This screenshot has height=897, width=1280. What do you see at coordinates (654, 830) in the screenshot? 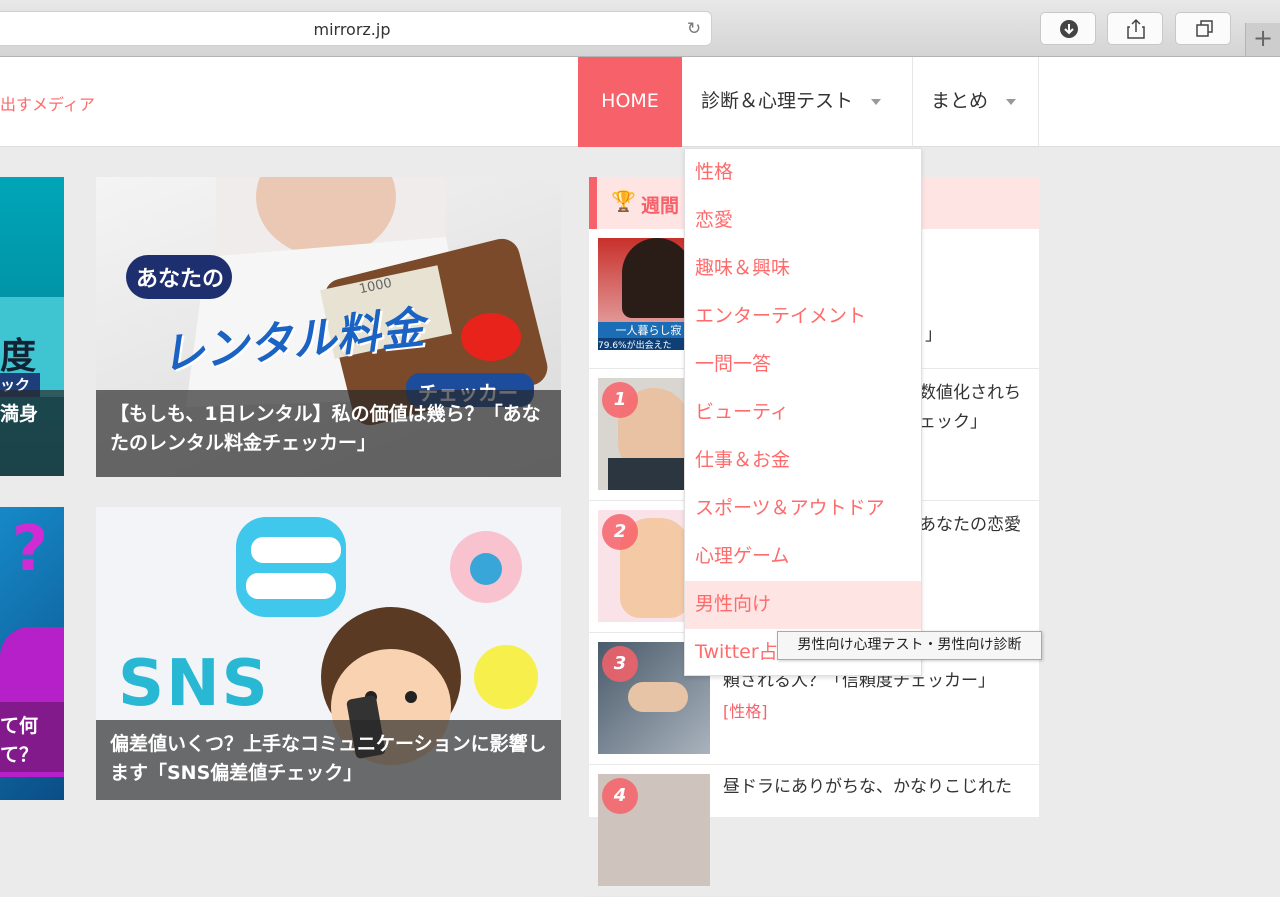
I see `ranking-thumb: 4` at bounding box center [654, 830].